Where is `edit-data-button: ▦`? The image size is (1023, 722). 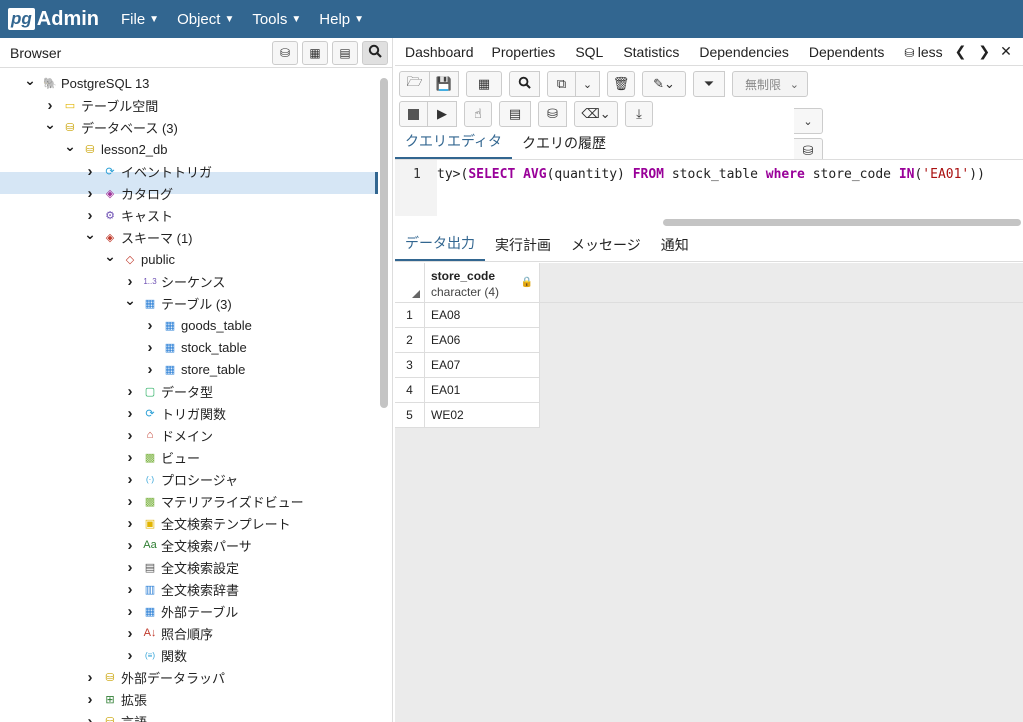 edit-data-button: ▦ is located at coordinates (484, 84).